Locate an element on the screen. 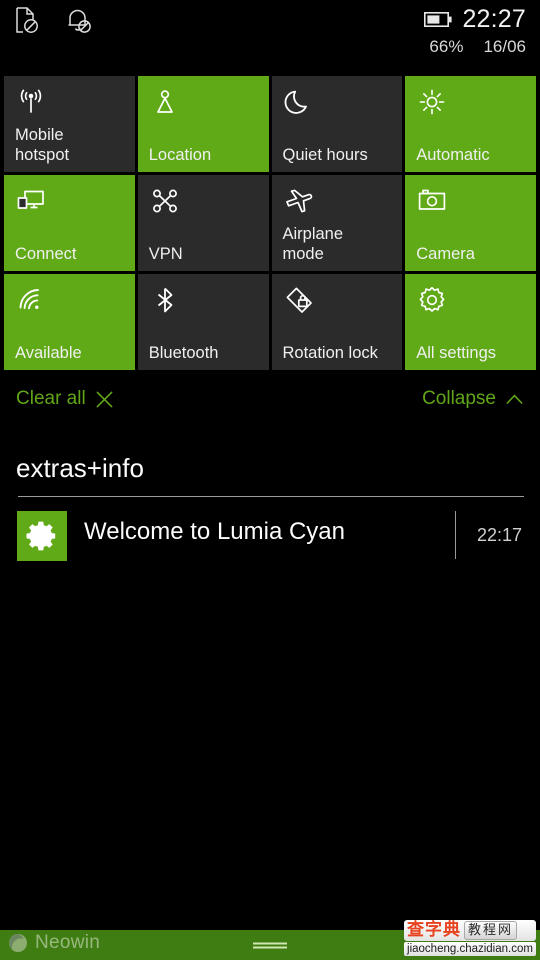  airplane-icon is located at coordinates (299, 201).